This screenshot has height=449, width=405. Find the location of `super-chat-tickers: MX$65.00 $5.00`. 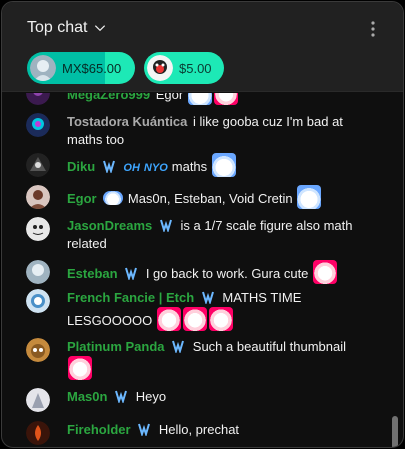

super-chat-tickers: MX$65.00 $5.00 is located at coordinates (125, 68).